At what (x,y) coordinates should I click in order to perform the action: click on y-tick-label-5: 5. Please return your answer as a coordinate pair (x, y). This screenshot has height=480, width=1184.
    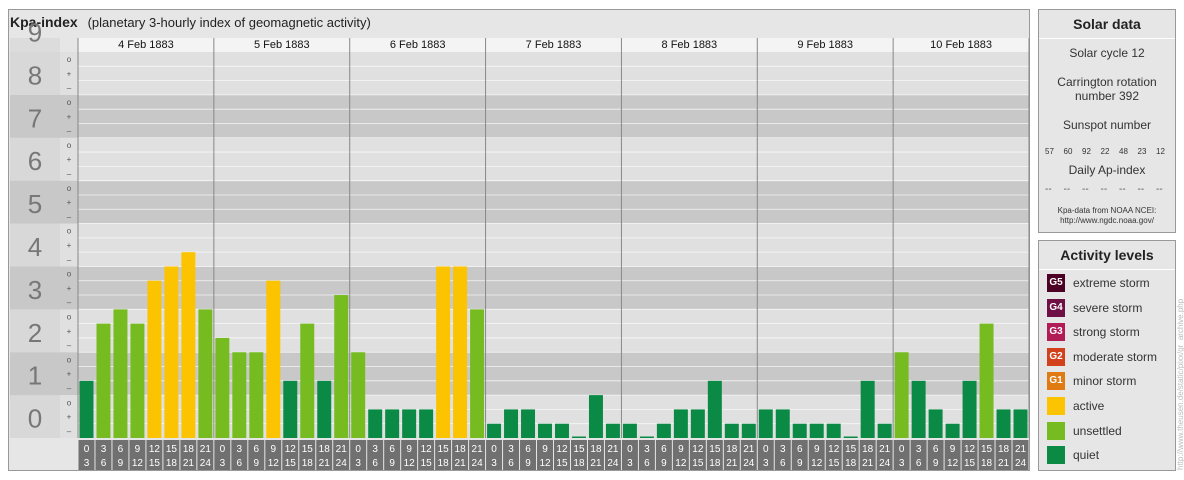
    Looking at the image, I should click on (35, 204).